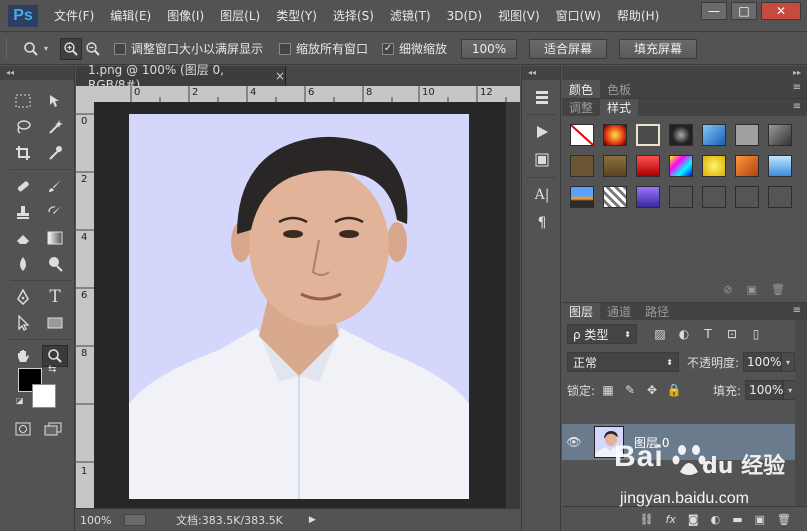 This screenshot has width=807, height=531. Describe the element at coordinates (619, 107) in the screenshot. I see `tab-styles: 样式` at that location.